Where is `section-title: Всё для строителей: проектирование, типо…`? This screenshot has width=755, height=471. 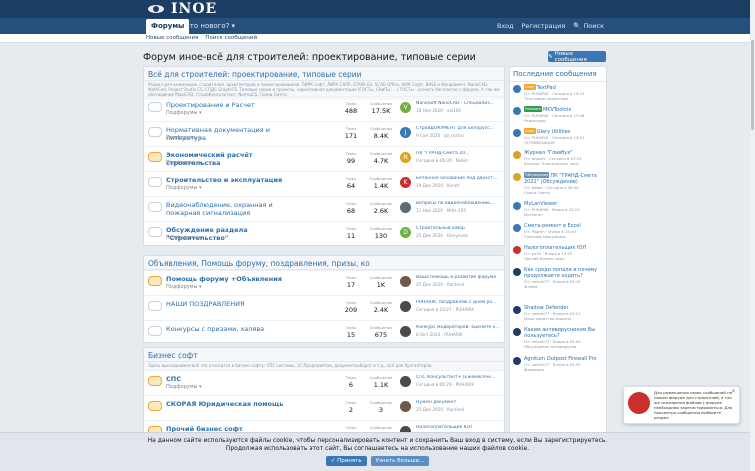
section-title: Всё для строителей: проектирование, типо… is located at coordinates (324, 74).